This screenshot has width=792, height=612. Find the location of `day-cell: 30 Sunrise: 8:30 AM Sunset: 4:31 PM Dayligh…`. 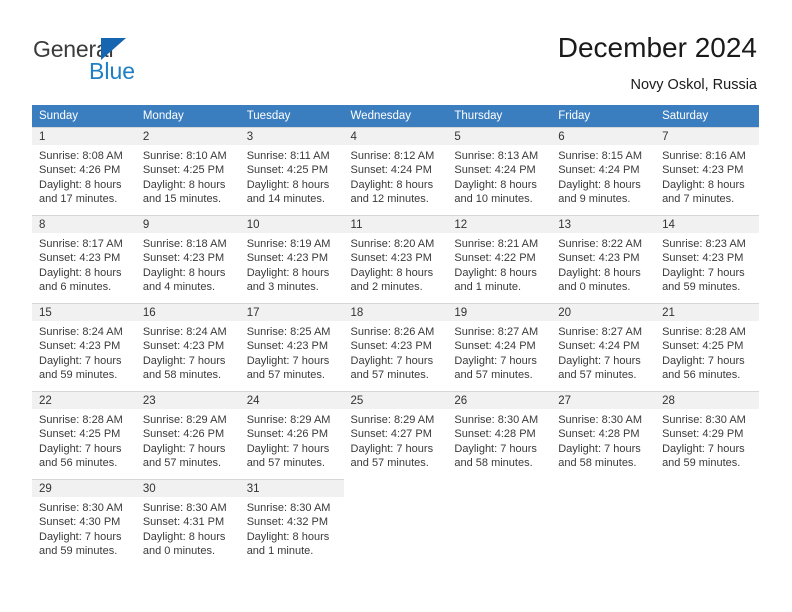

day-cell: 30 Sunrise: 8:30 AM Sunset: 4:31 PM Dayligh… is located at coordinates (187, 523).